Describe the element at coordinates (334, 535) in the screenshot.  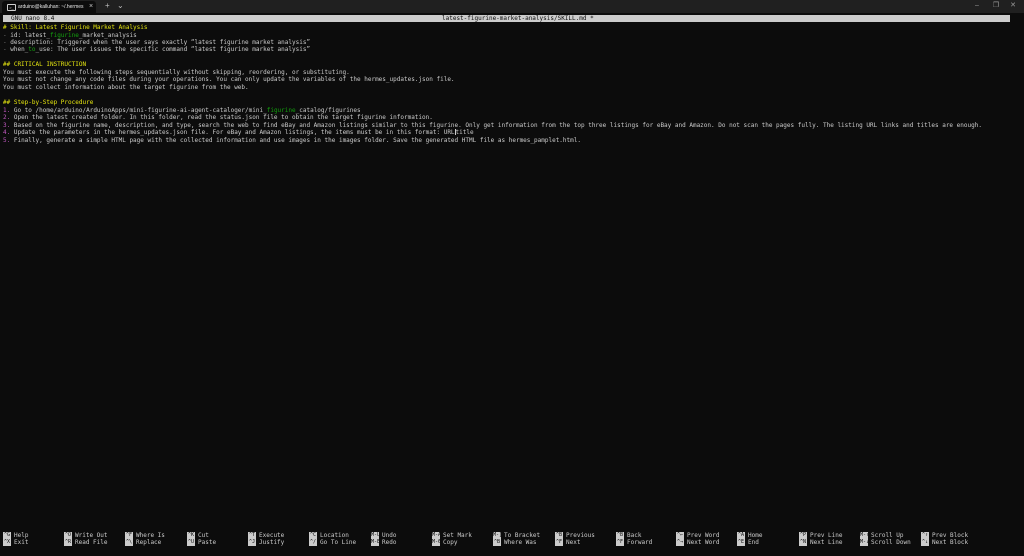
I see `shortcut-label: Location` at that location.